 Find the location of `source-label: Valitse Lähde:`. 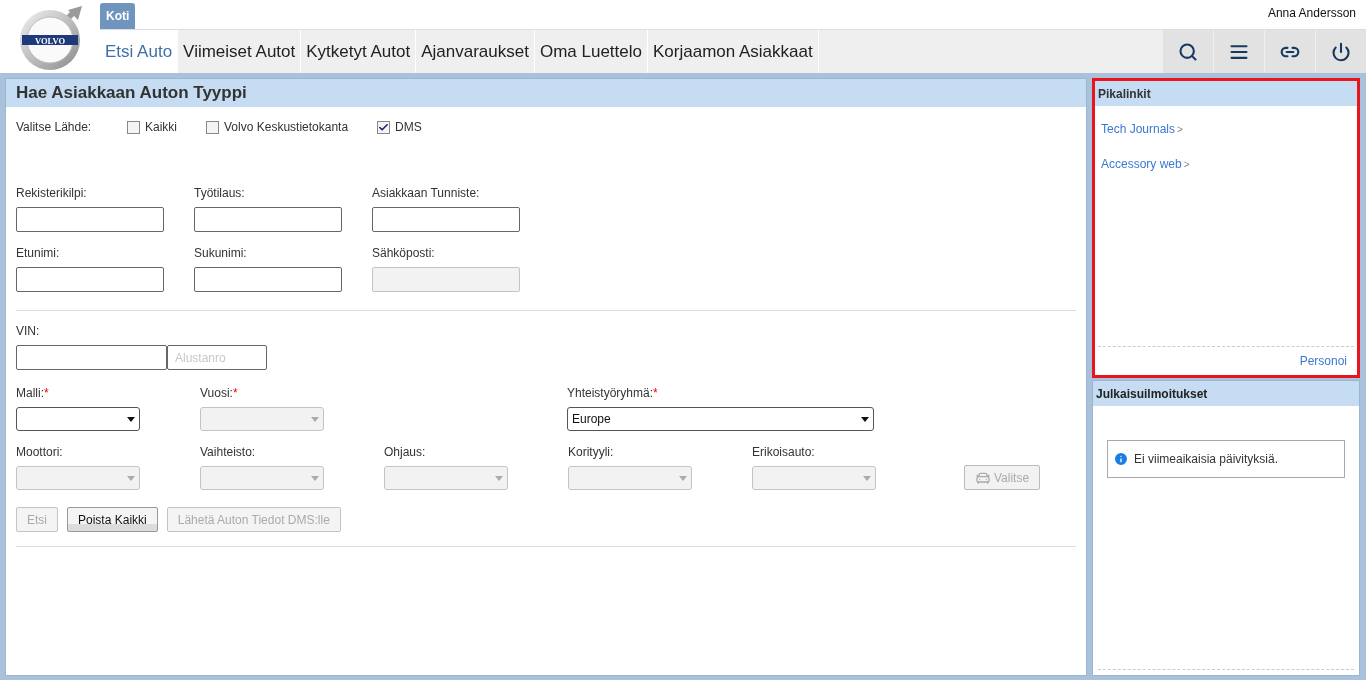

source-label: Valitse Lähde: is located at coordinates (54, 127).